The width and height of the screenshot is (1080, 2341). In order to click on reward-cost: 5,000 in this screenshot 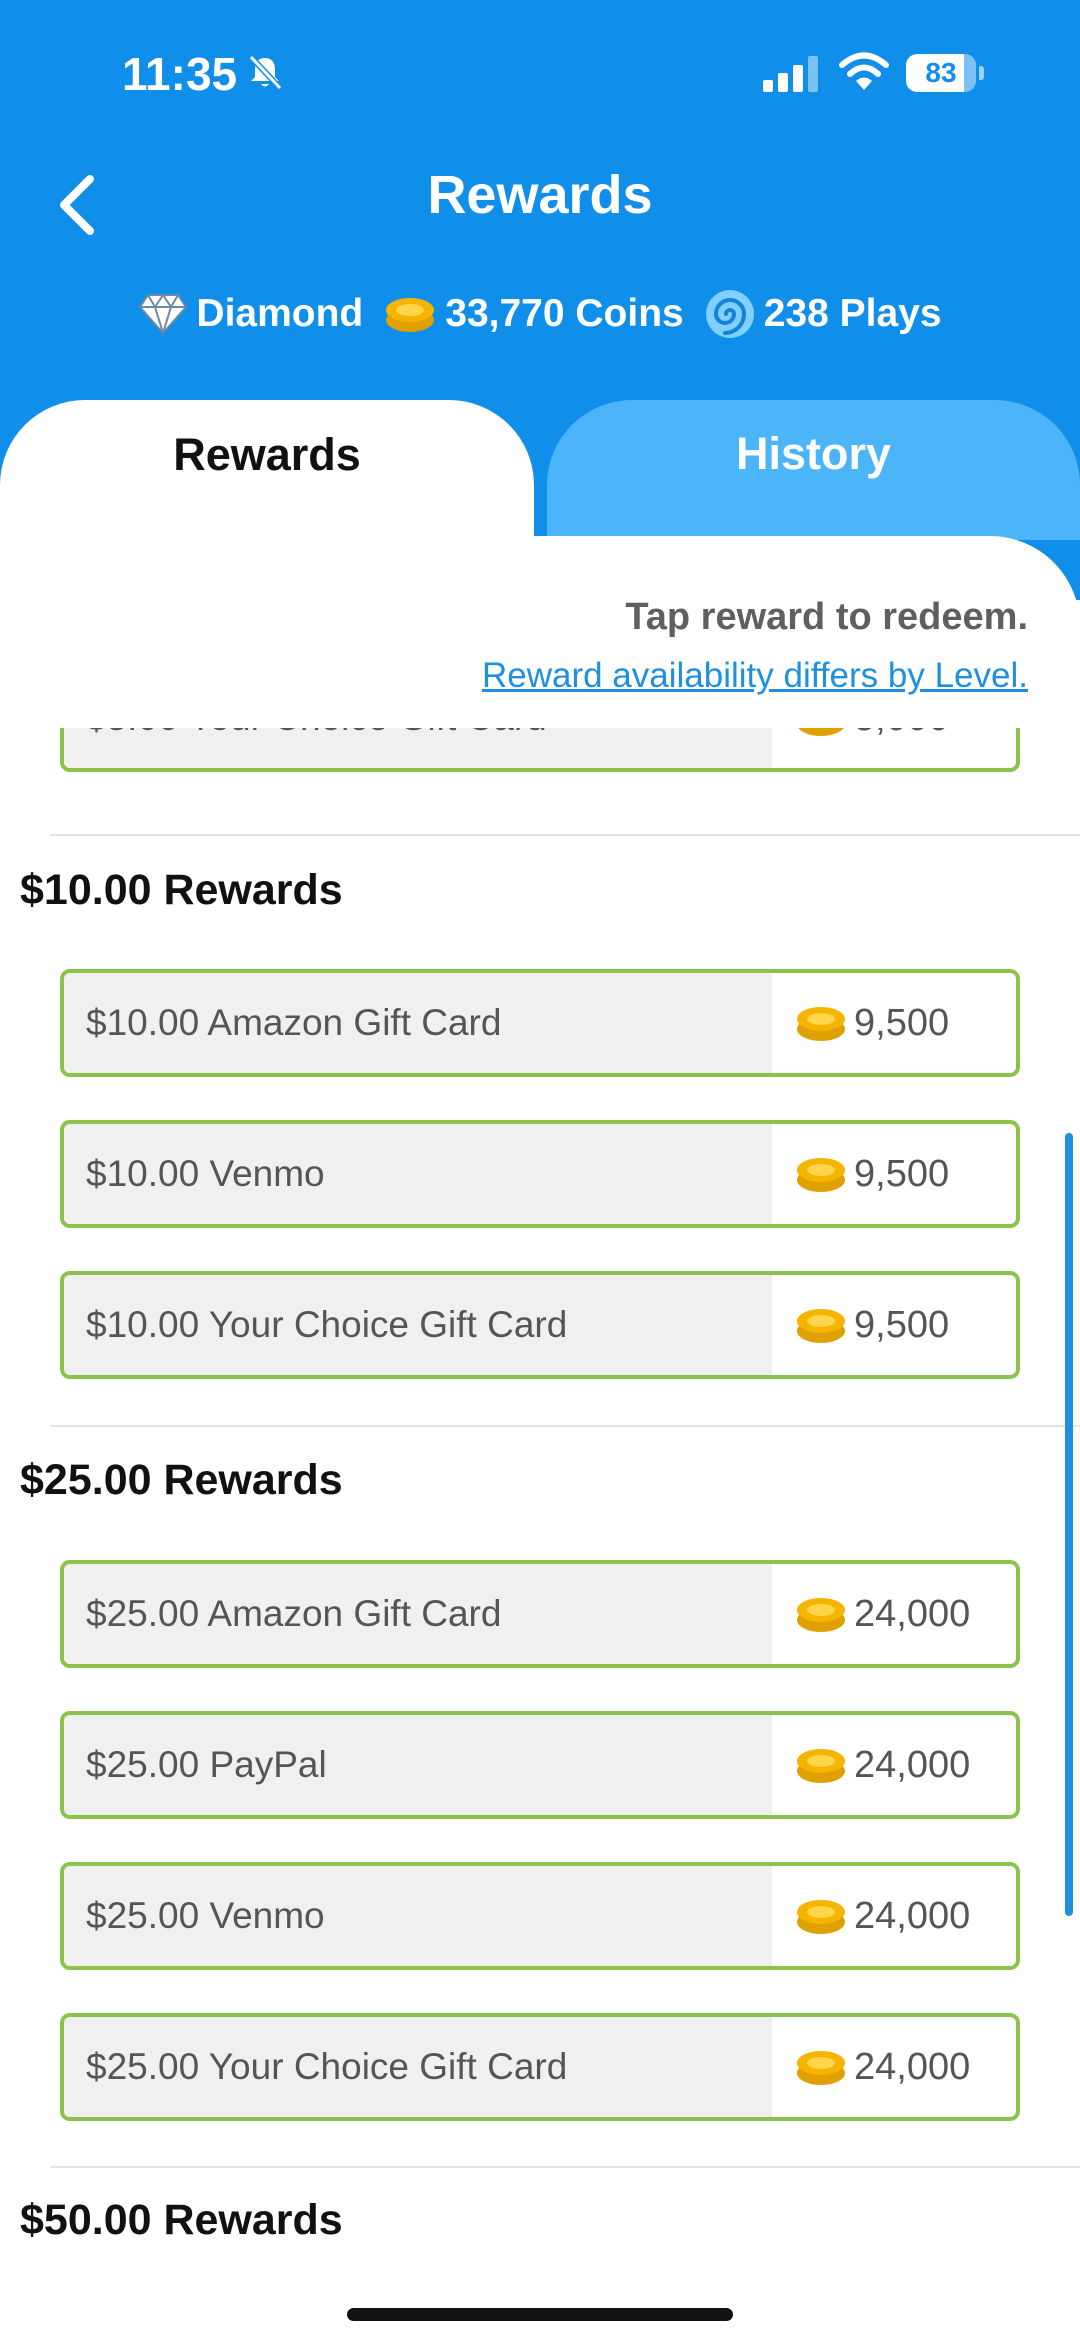, I will do `click(871, 748)`.